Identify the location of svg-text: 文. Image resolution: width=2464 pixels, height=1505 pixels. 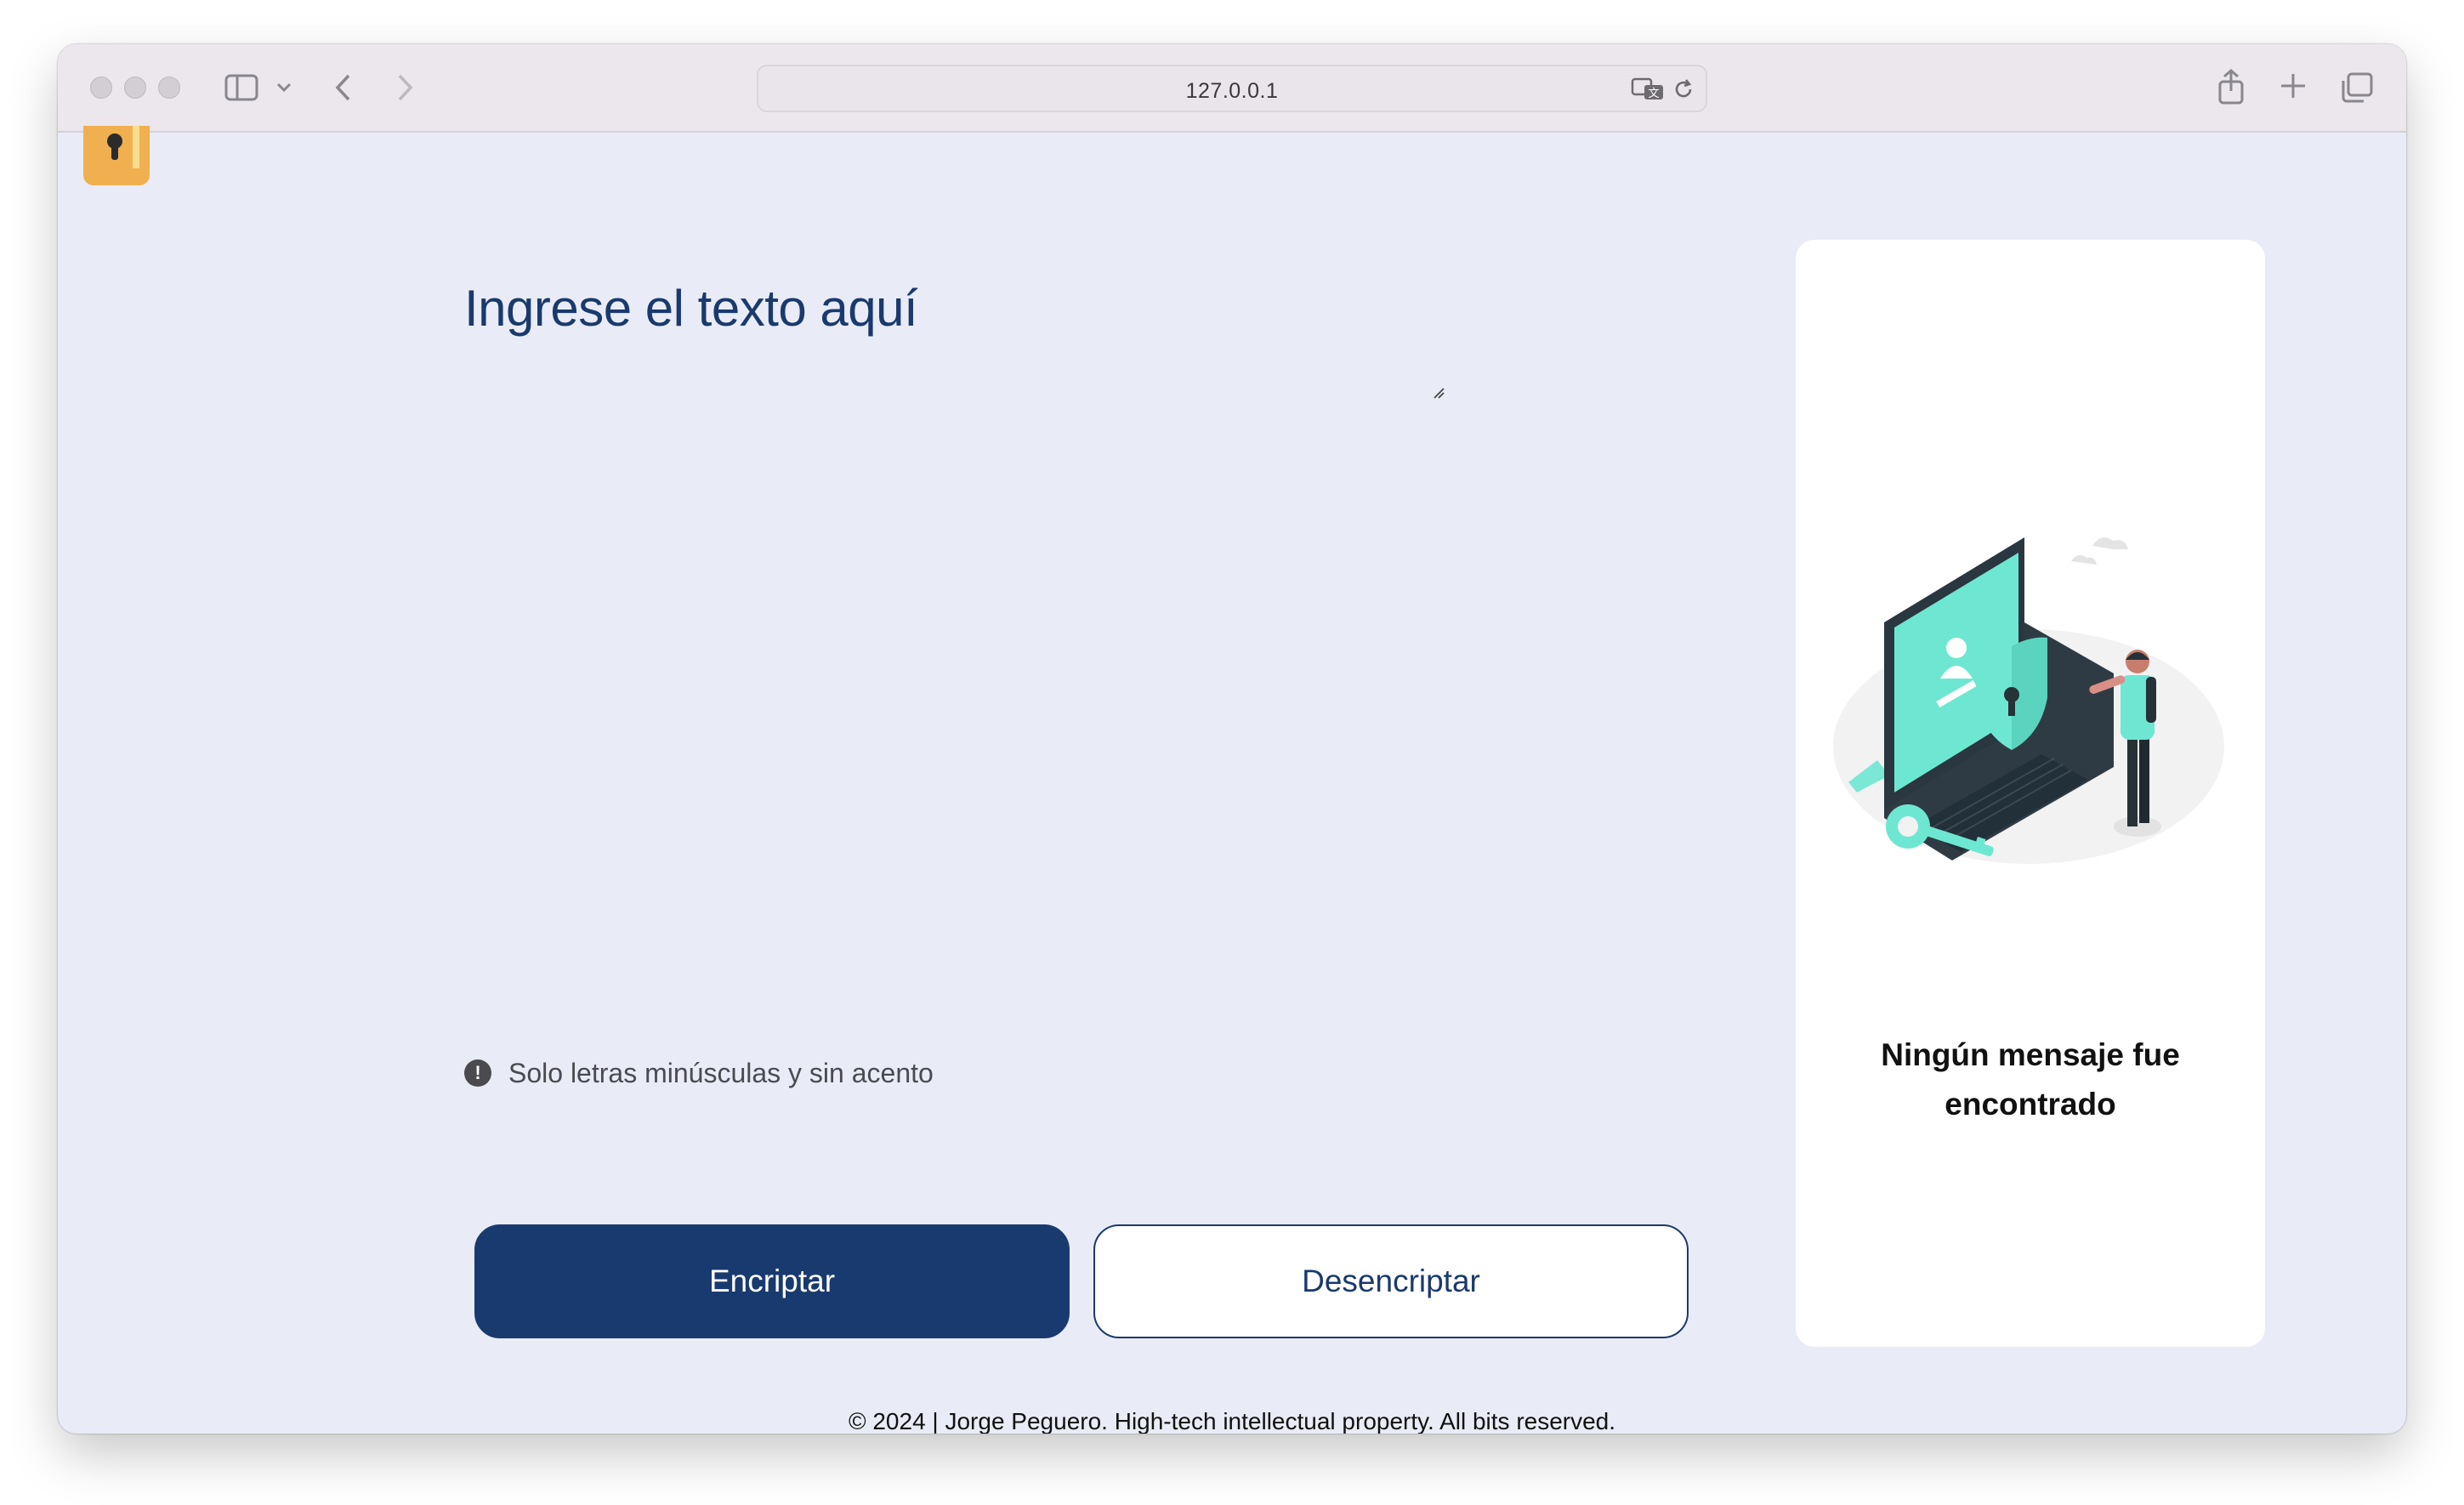
(1653, 94).